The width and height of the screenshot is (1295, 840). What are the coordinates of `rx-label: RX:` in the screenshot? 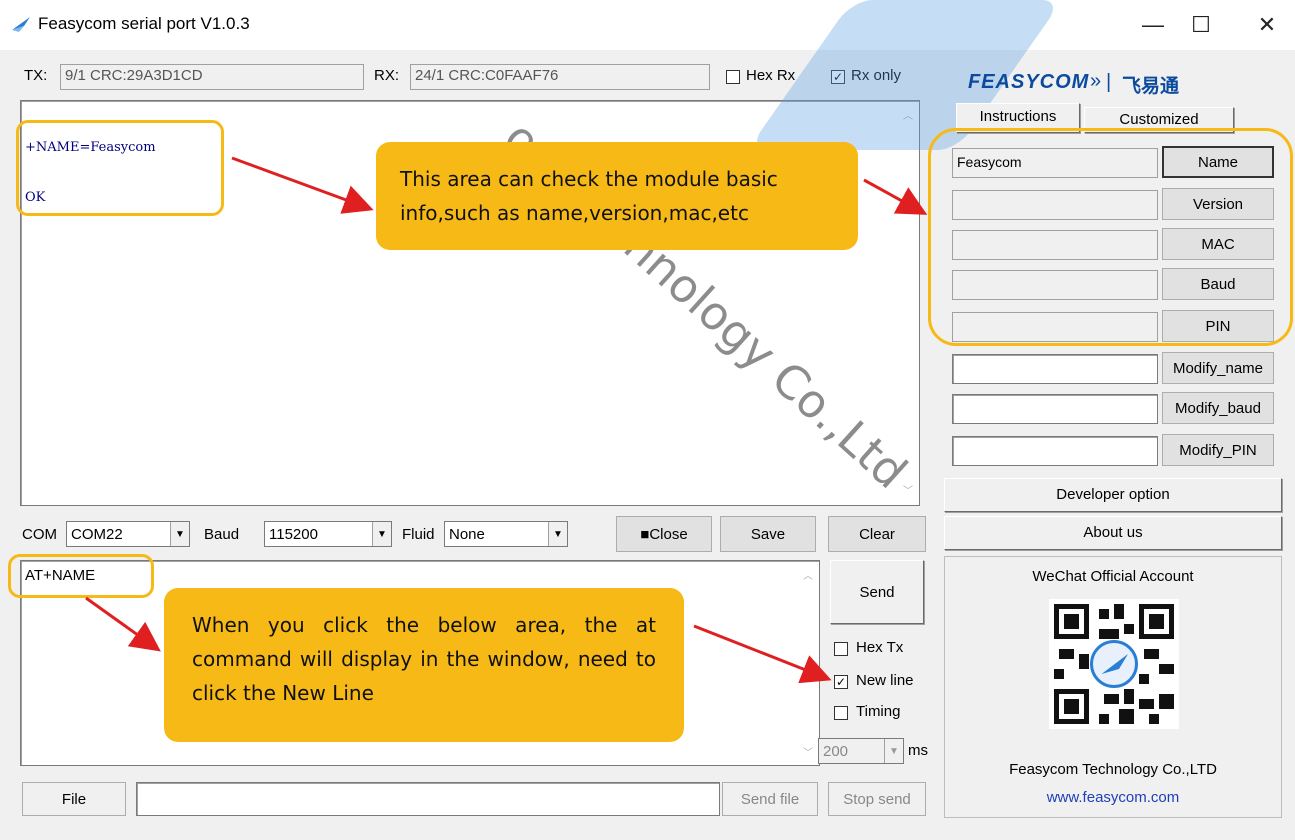 It's located at (387, 75).